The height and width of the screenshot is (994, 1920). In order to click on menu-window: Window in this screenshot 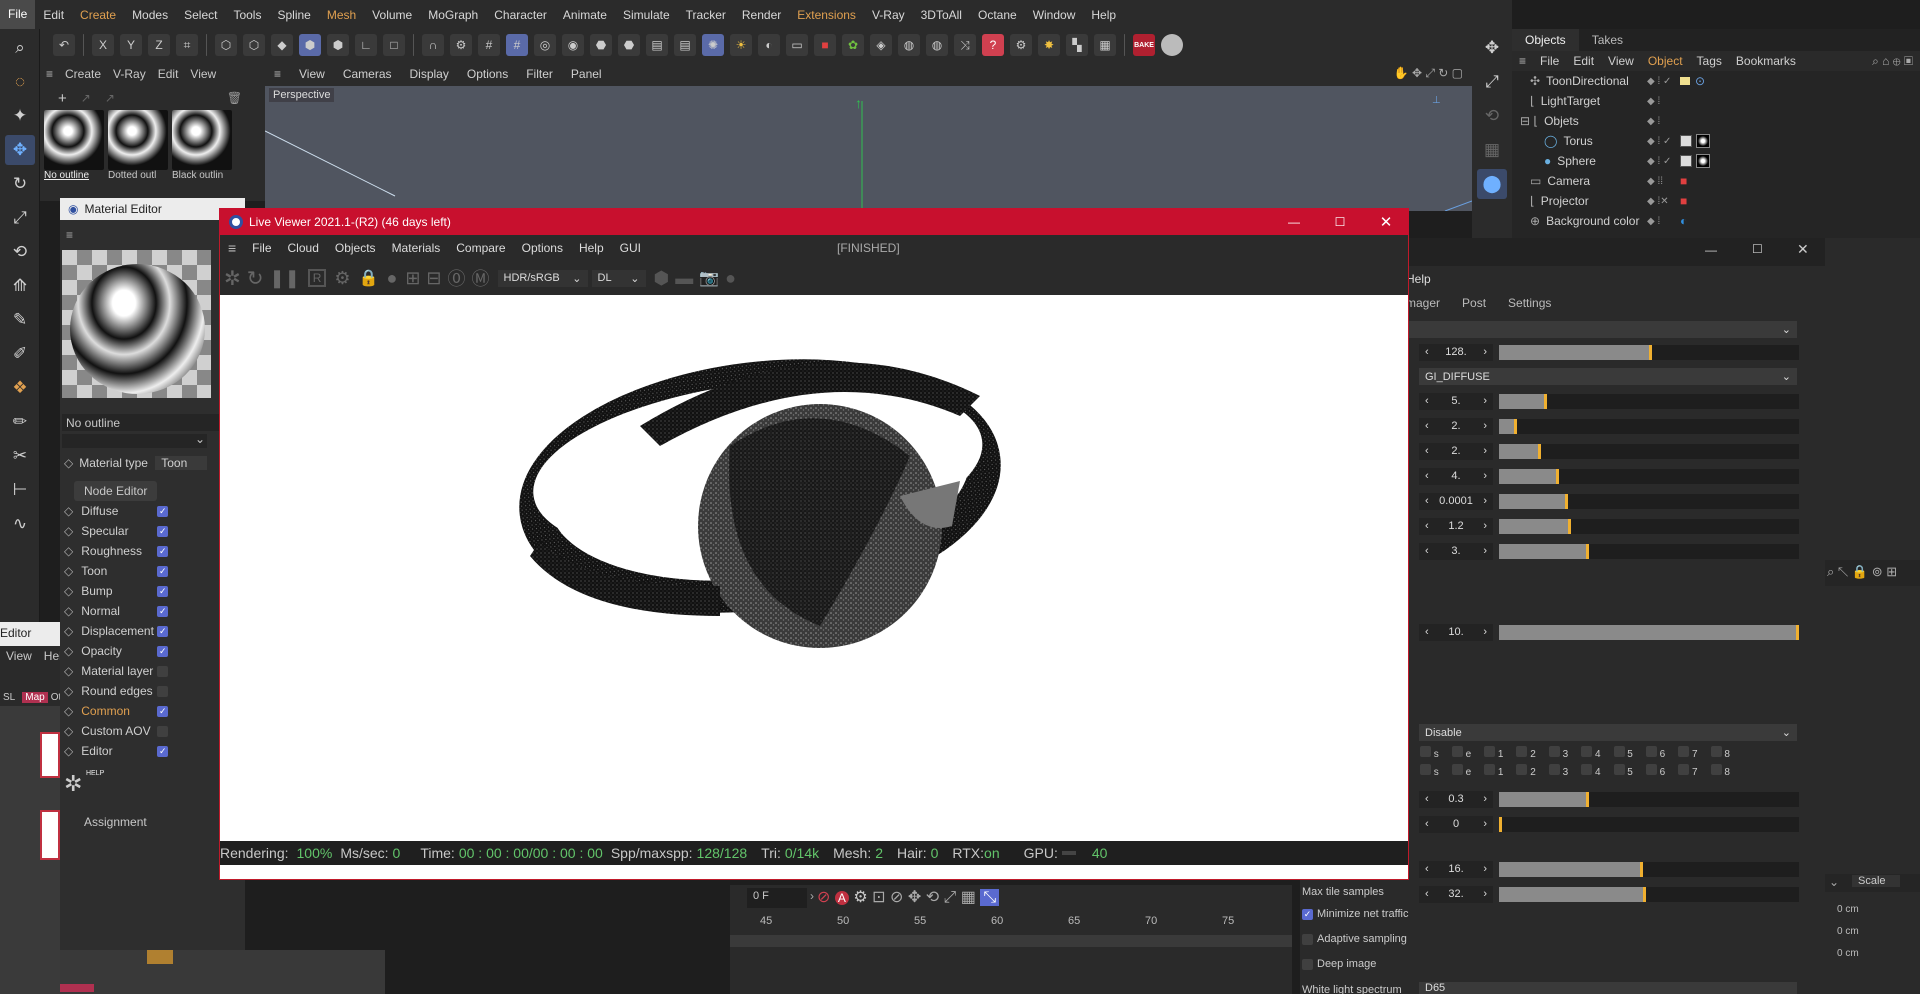, I will do `click(1054, 15)`.